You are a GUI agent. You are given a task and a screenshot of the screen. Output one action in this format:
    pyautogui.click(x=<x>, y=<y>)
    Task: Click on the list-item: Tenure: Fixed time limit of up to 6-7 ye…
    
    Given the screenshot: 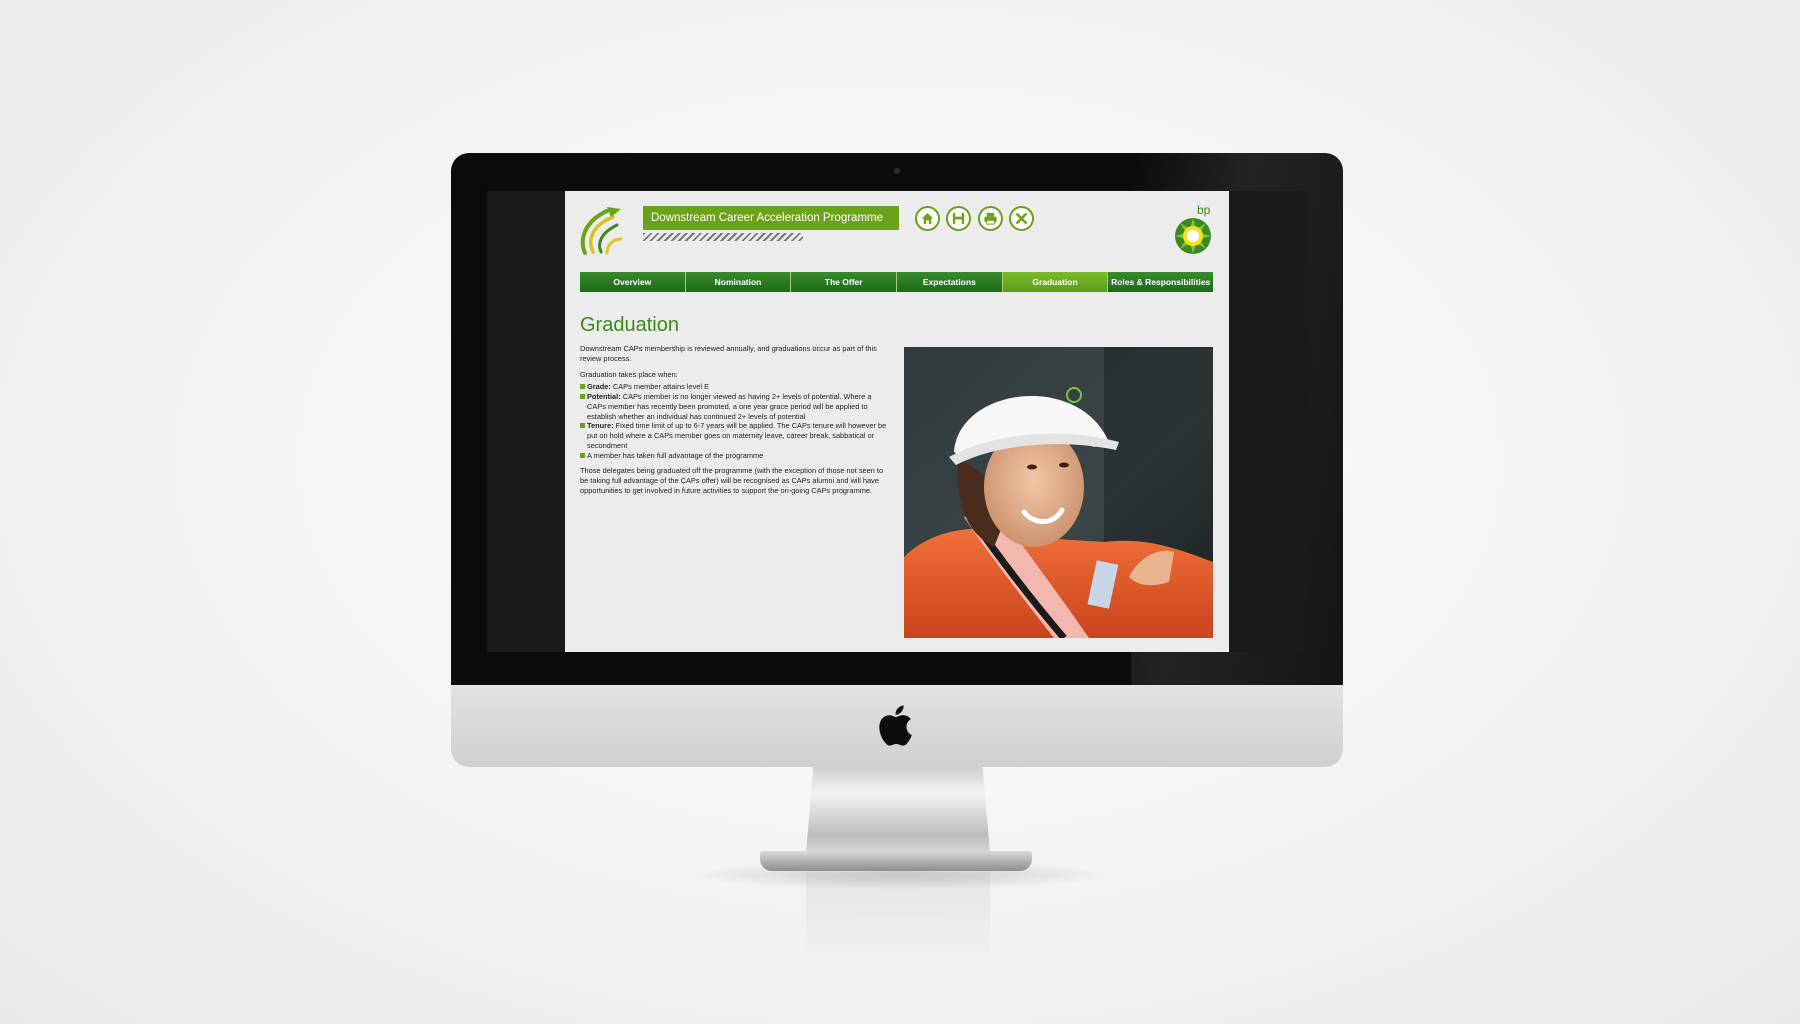 What is the action you would take?
    pyautogui.click(x=735, y=435)
    